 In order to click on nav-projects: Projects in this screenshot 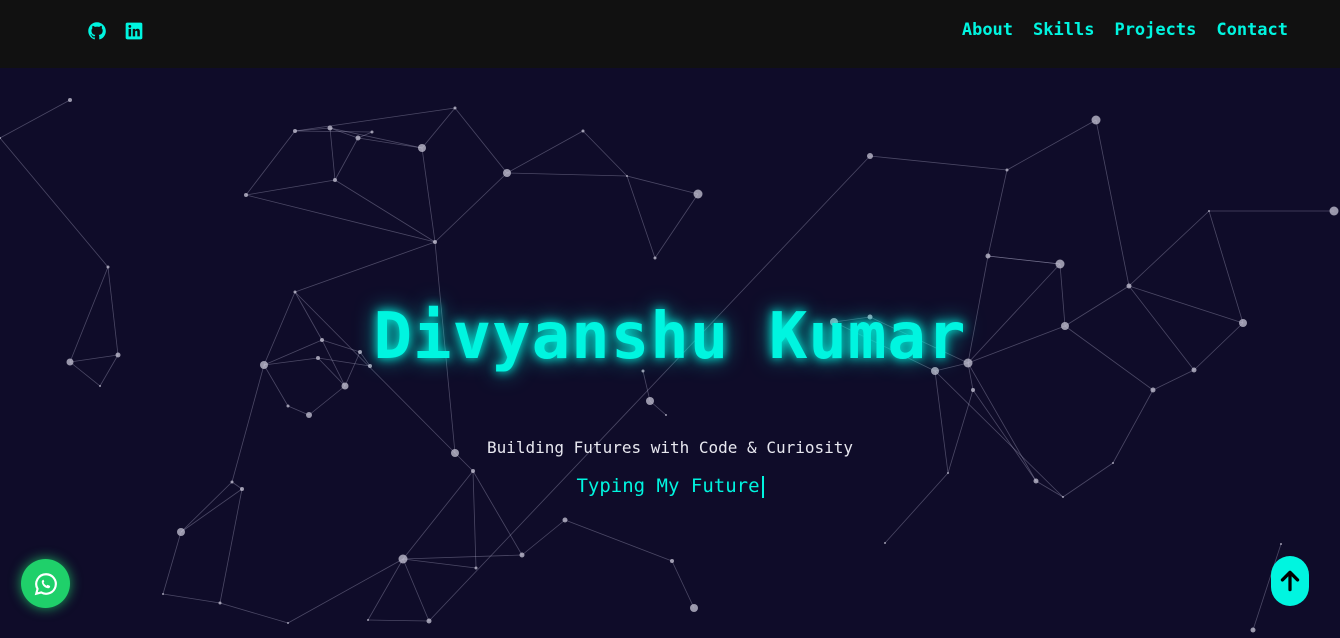, I will do `click(1155, 30)`.